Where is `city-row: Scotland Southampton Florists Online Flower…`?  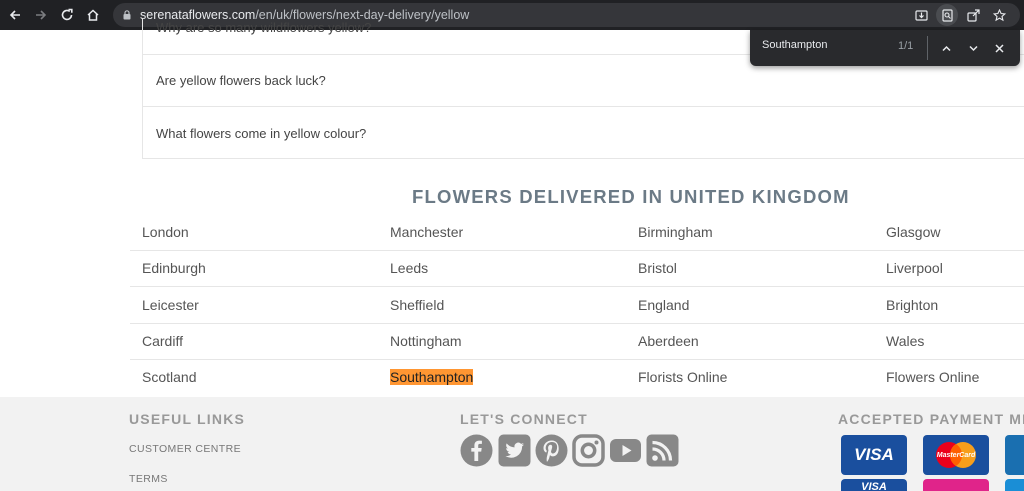
city-row: Scotland Southampton Florists Online Flower… is located at coordinates (577, 378).